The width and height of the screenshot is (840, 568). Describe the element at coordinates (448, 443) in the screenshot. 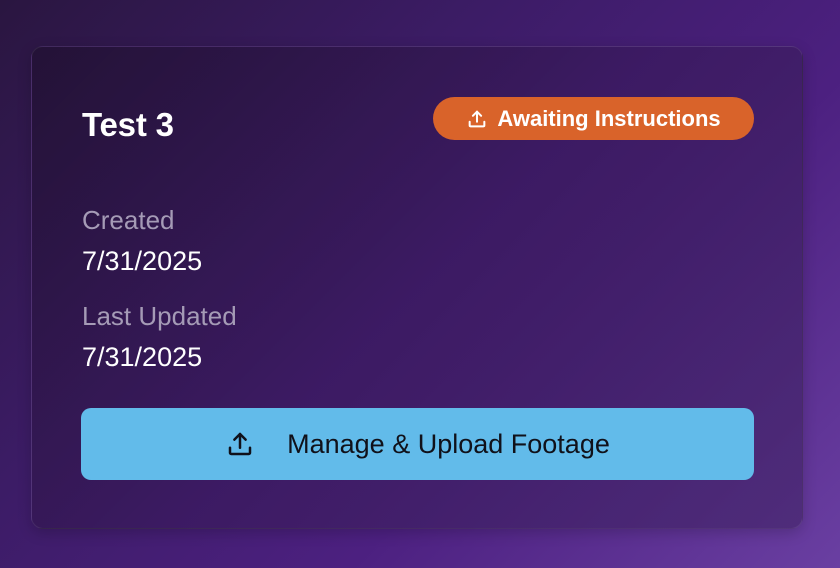

I see `manage-upload-footage-label: Manage & Upload Footage` at that location.